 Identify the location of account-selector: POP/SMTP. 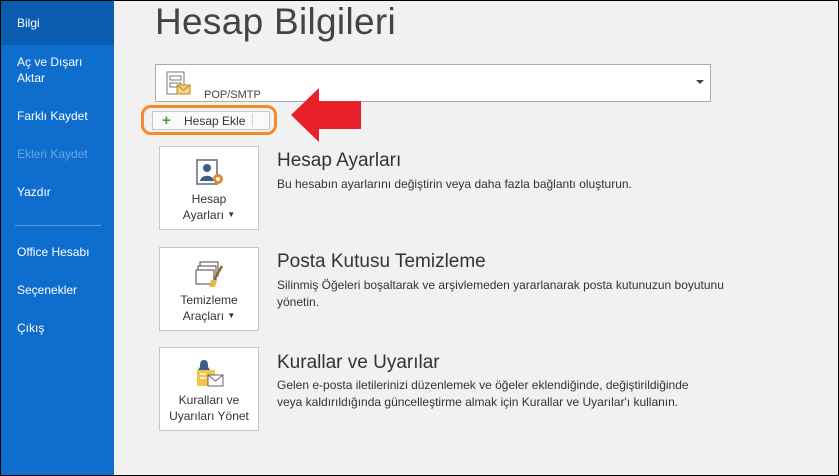
(433, 83).